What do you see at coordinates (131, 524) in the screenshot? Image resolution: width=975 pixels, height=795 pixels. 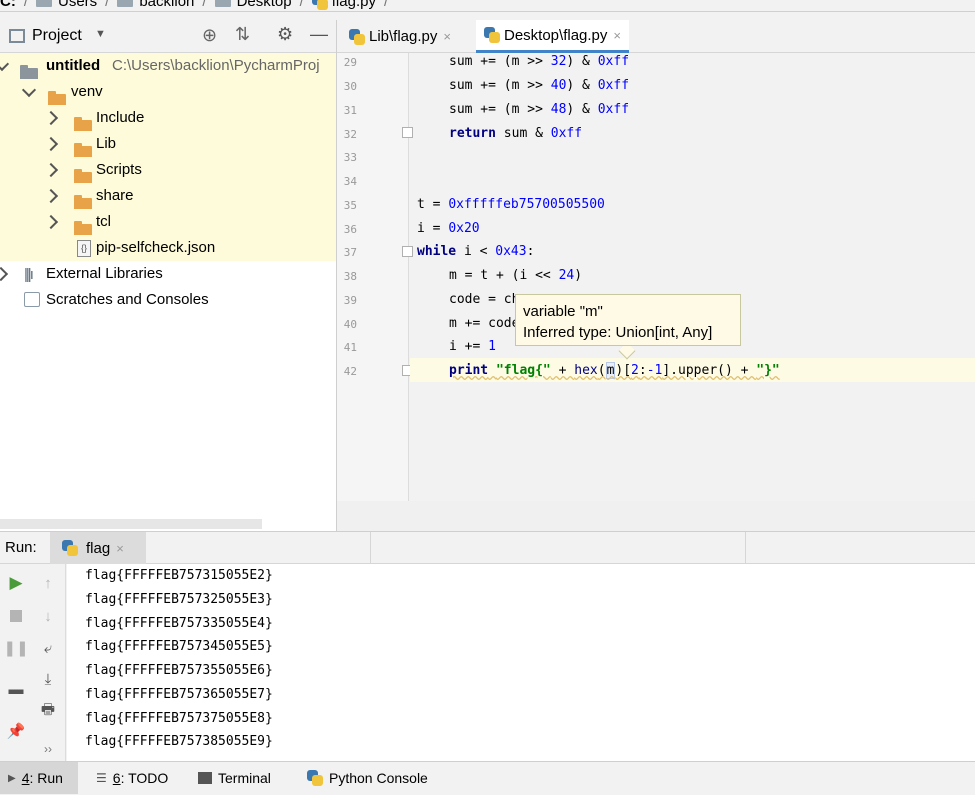 I see `horizontal-scrollbar` at bounding box center [131, 524].